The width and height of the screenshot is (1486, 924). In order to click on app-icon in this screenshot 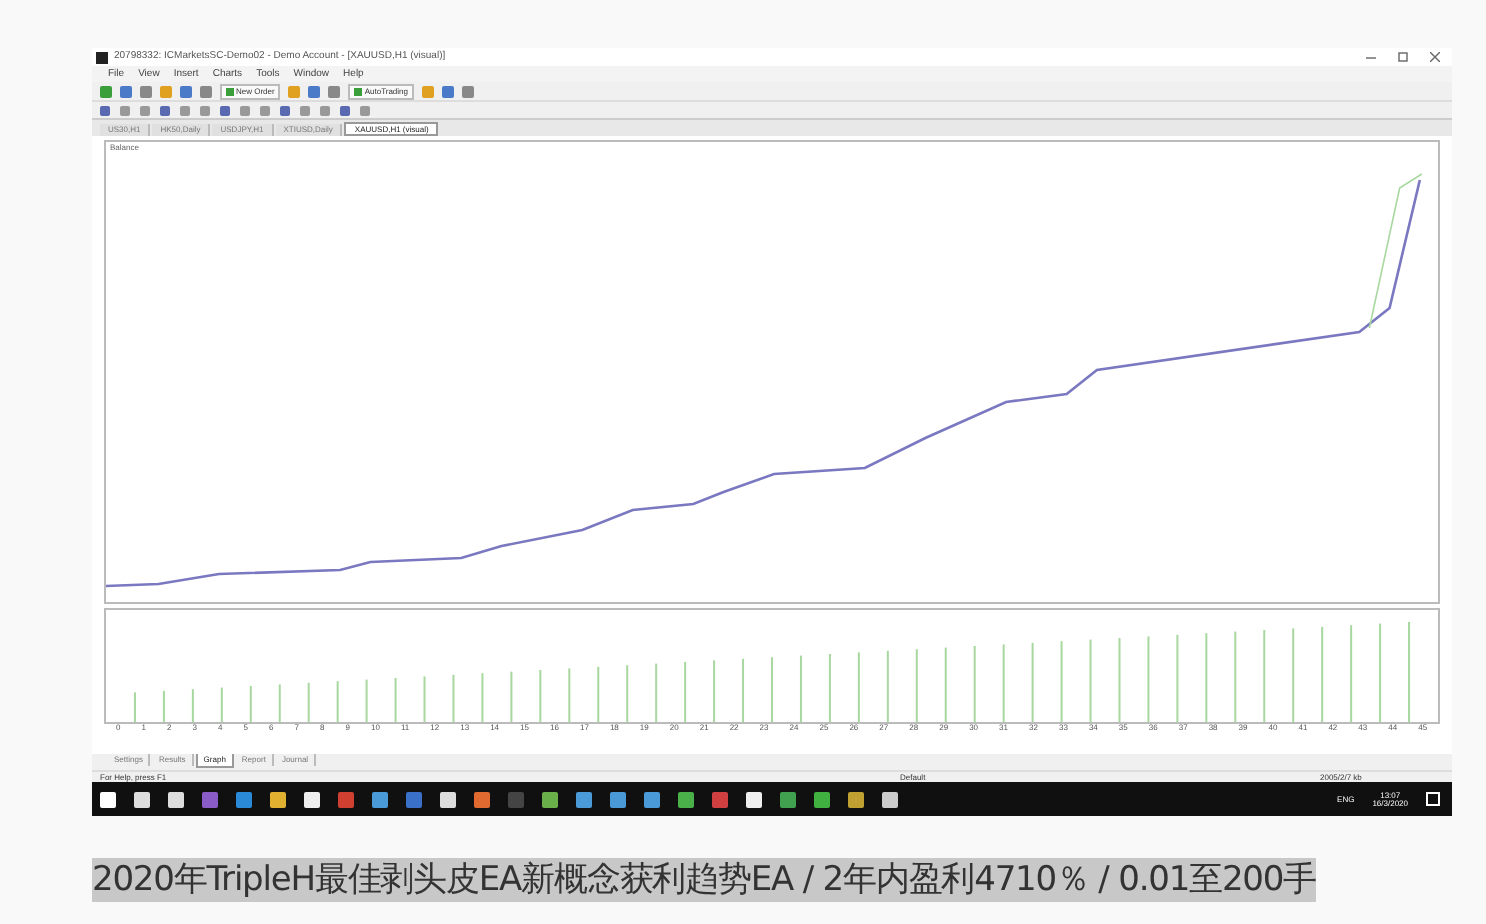, I will do `click(102, 57)`.